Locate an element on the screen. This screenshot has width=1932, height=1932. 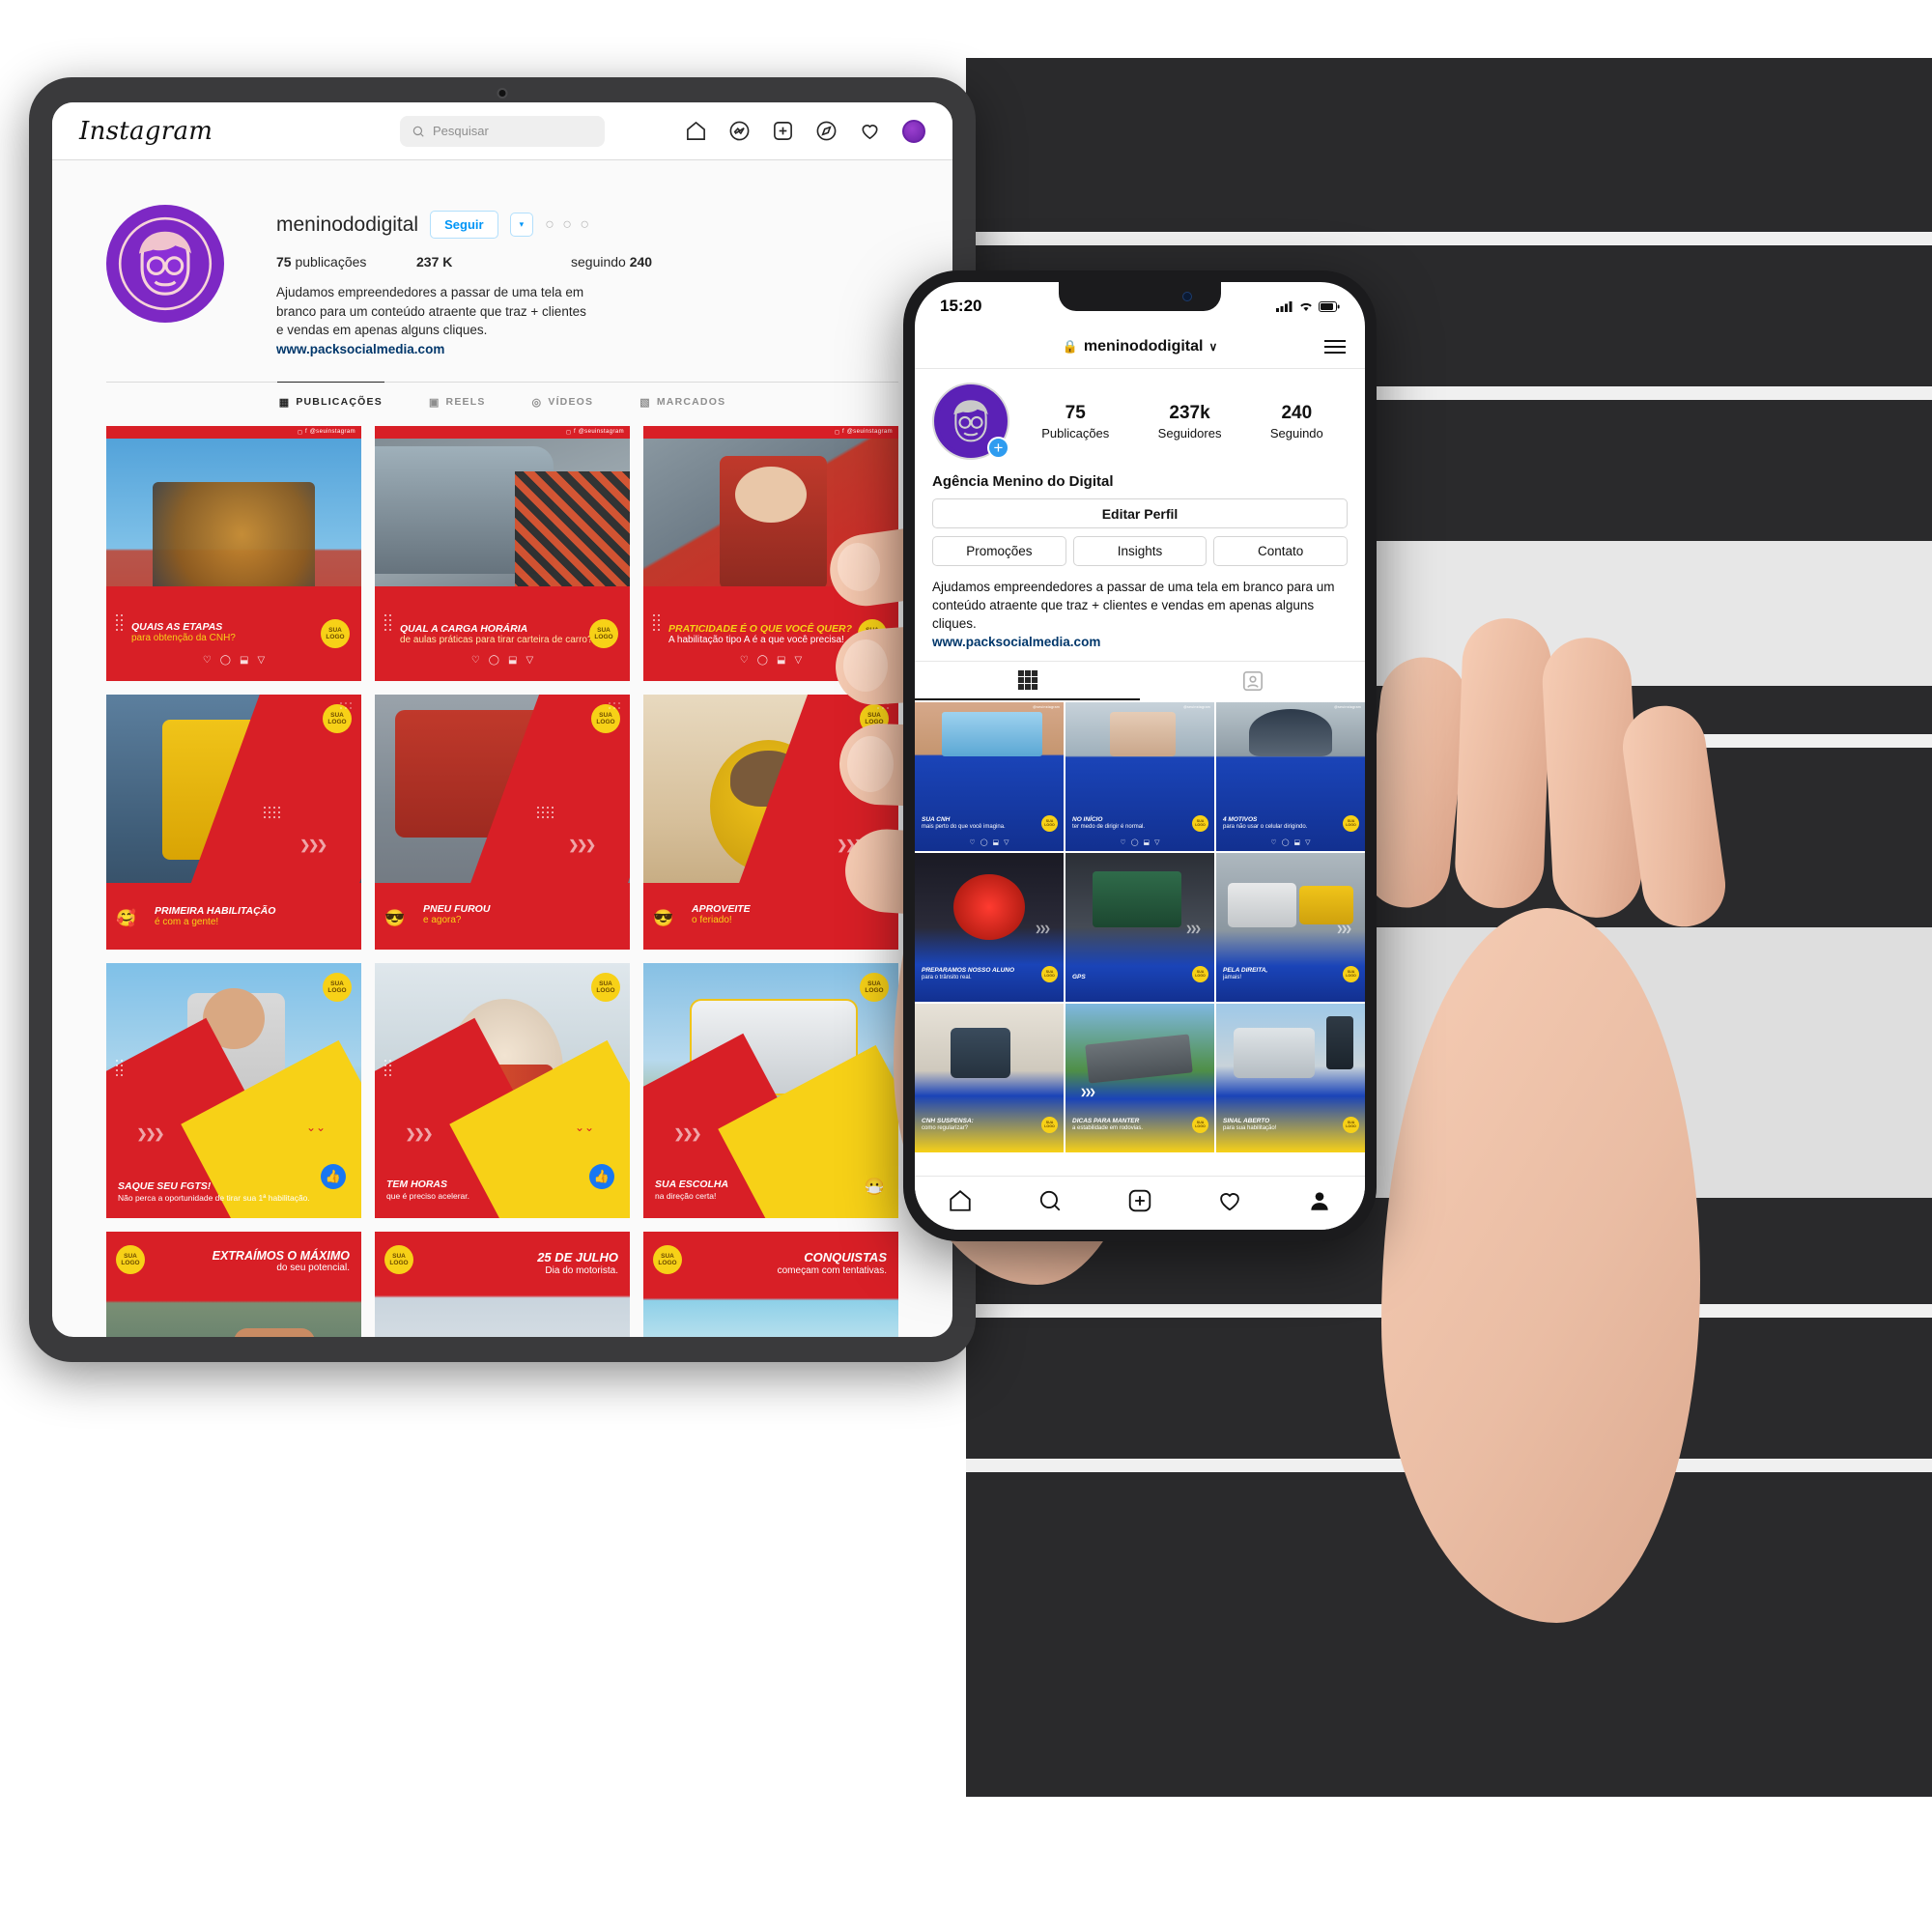
heart-icon: ♡ is located at coordinates (1123, 843).